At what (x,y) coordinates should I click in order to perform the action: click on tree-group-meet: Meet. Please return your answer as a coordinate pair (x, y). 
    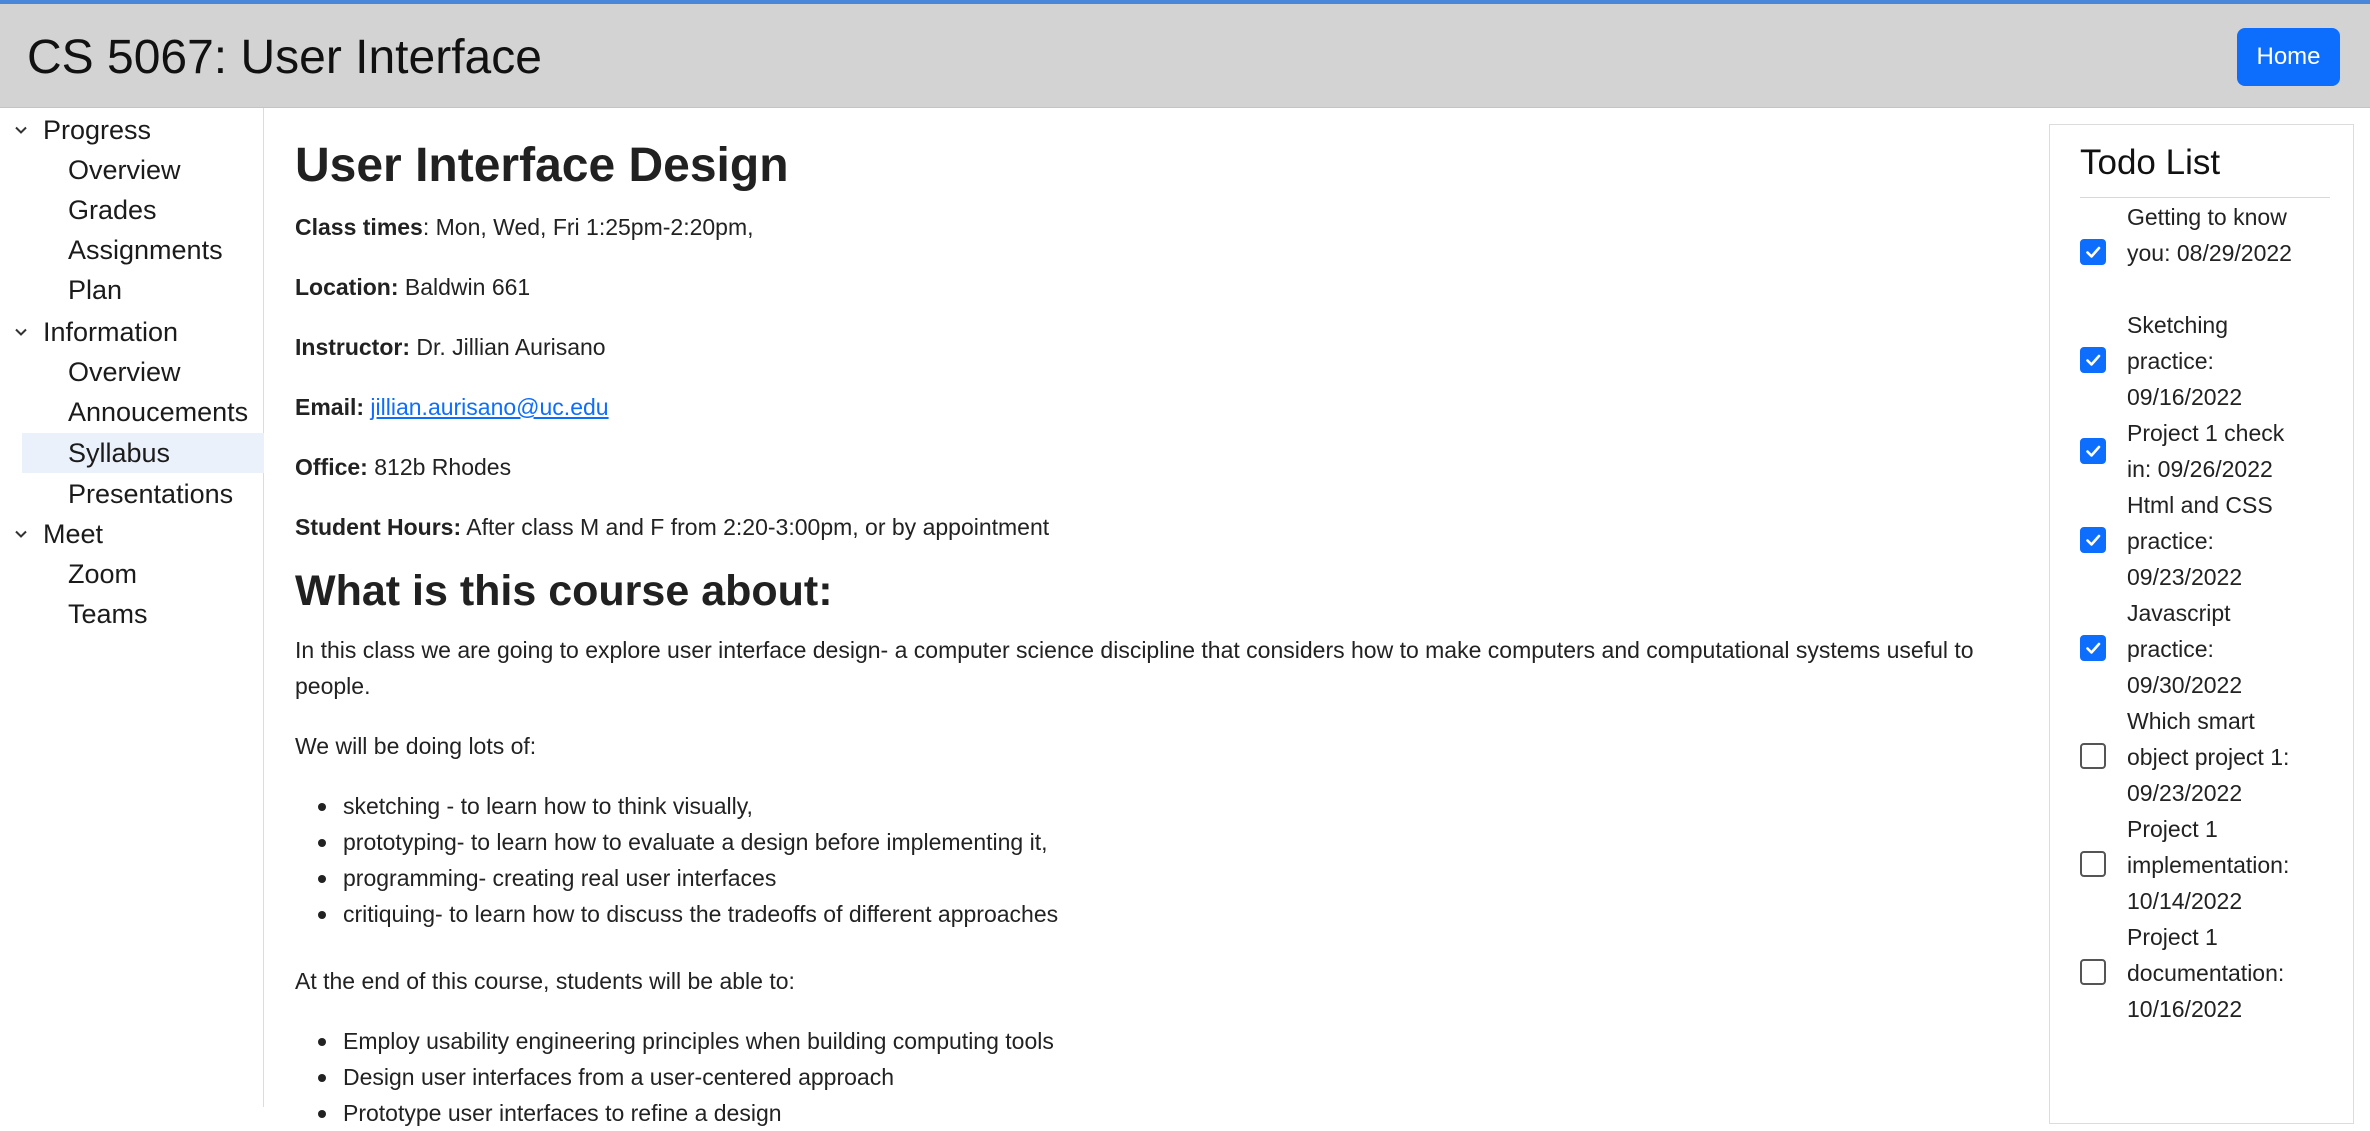
    Looking at the image, I should click on (136, 534).